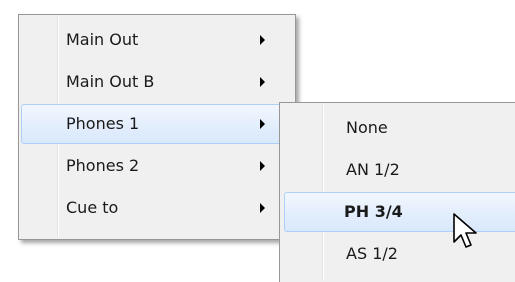 Image resolution: width=515 pixels, height=282 pixels. I want to click on menu-item-label: Main Out B, so click(110, 81).